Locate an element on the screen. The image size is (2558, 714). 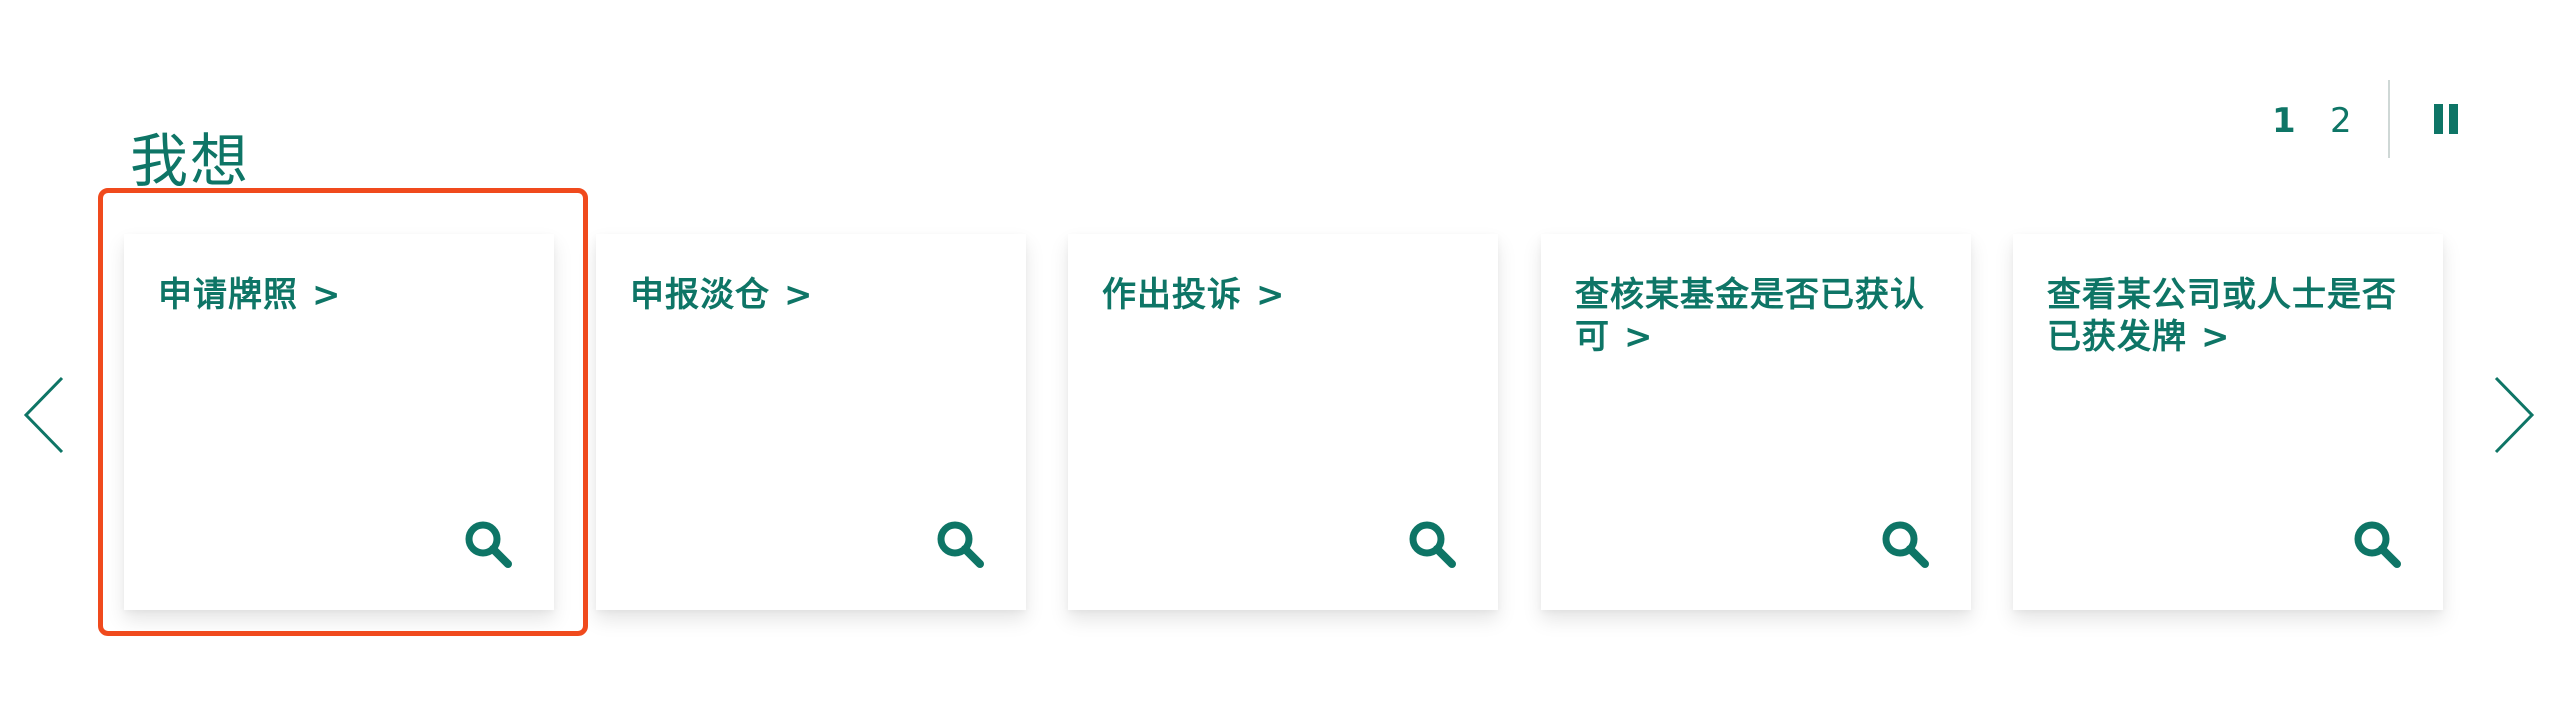
chevron-right-icon is located at coordinates (2514, 415).